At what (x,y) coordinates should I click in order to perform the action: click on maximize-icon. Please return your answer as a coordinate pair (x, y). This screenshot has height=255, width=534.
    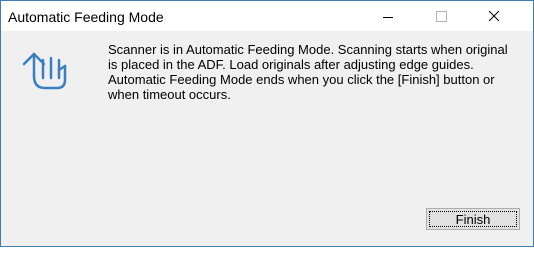
    Looking at the image, I should click on (441, 16).